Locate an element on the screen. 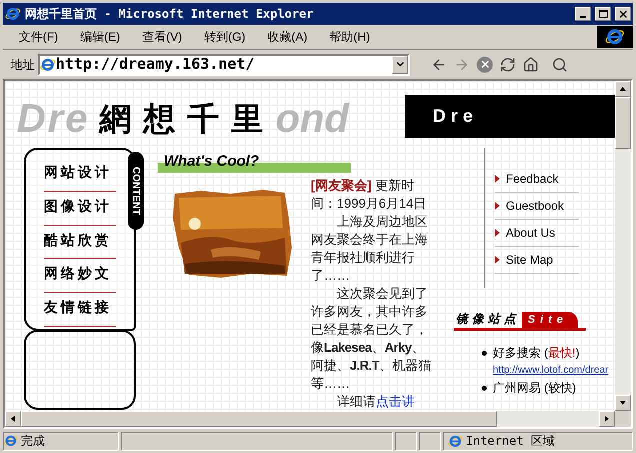 The width and height of the screenshot is (636, 453). nav-link: 网络妙文 is located at coordinates (80, 277).